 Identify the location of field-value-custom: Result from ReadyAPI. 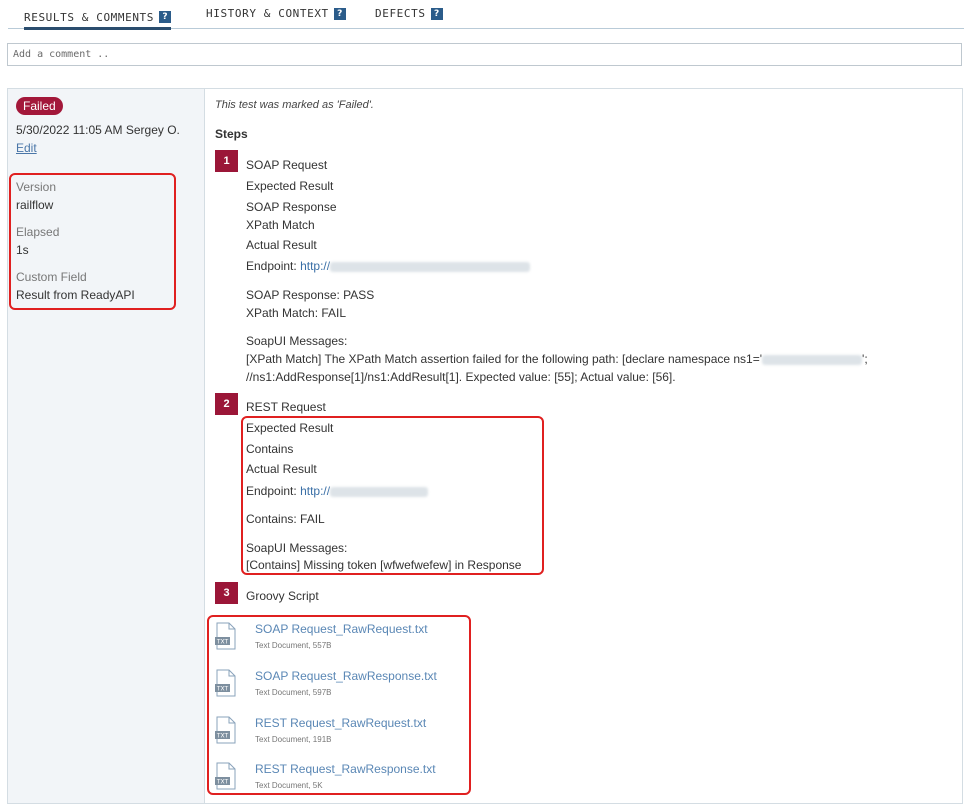
(75, 295).